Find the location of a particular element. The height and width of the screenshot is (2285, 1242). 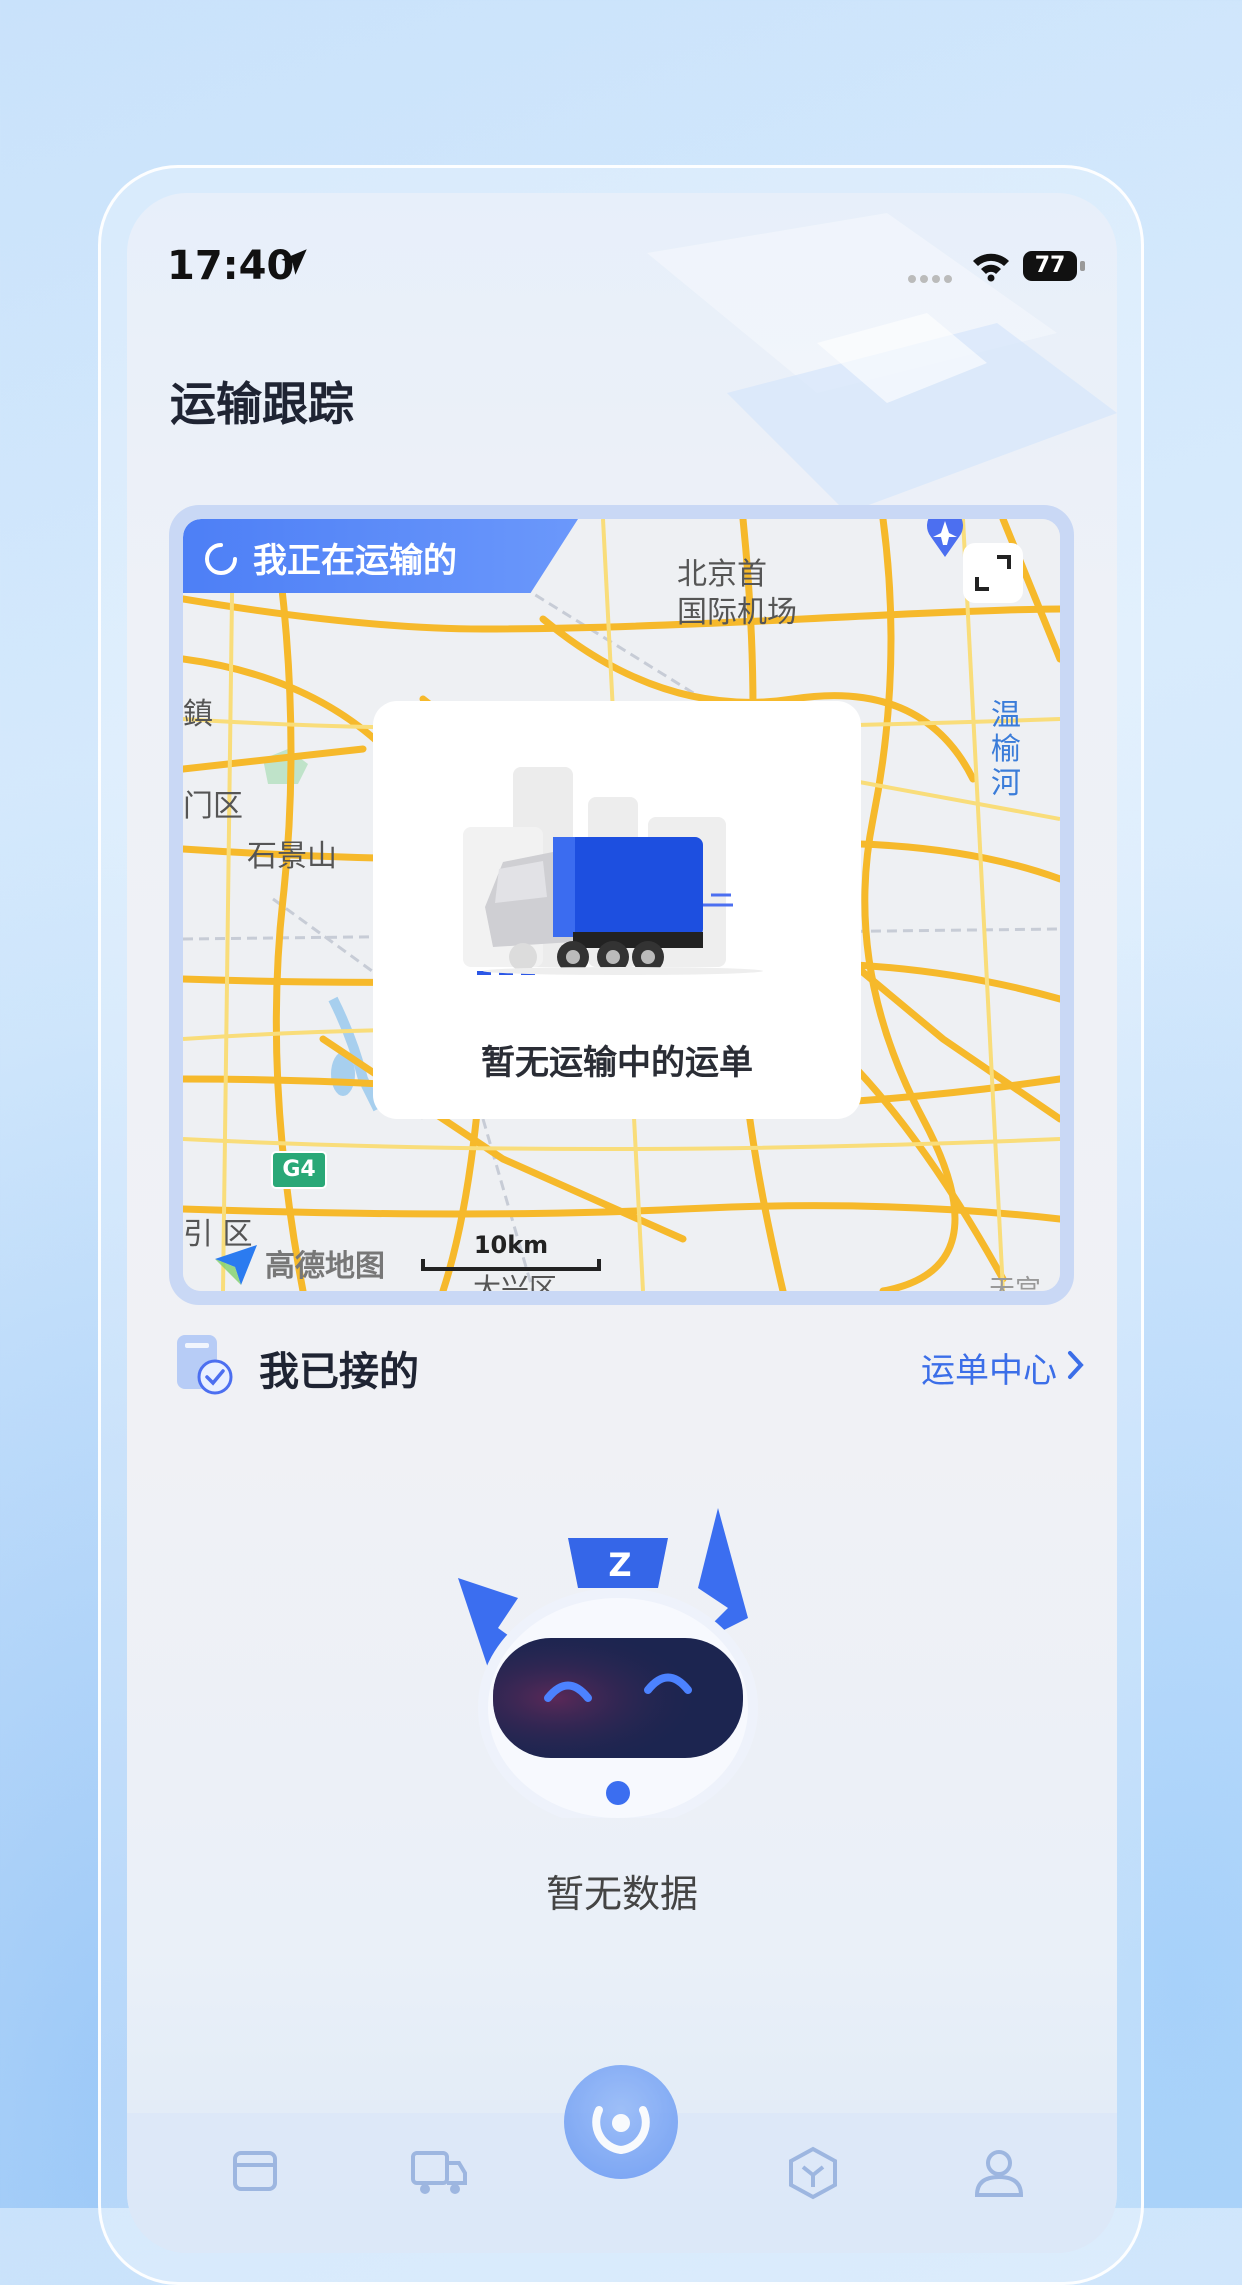

no-transport-text: 暂无运输中的运单 is located at coordinates (617, 1063).